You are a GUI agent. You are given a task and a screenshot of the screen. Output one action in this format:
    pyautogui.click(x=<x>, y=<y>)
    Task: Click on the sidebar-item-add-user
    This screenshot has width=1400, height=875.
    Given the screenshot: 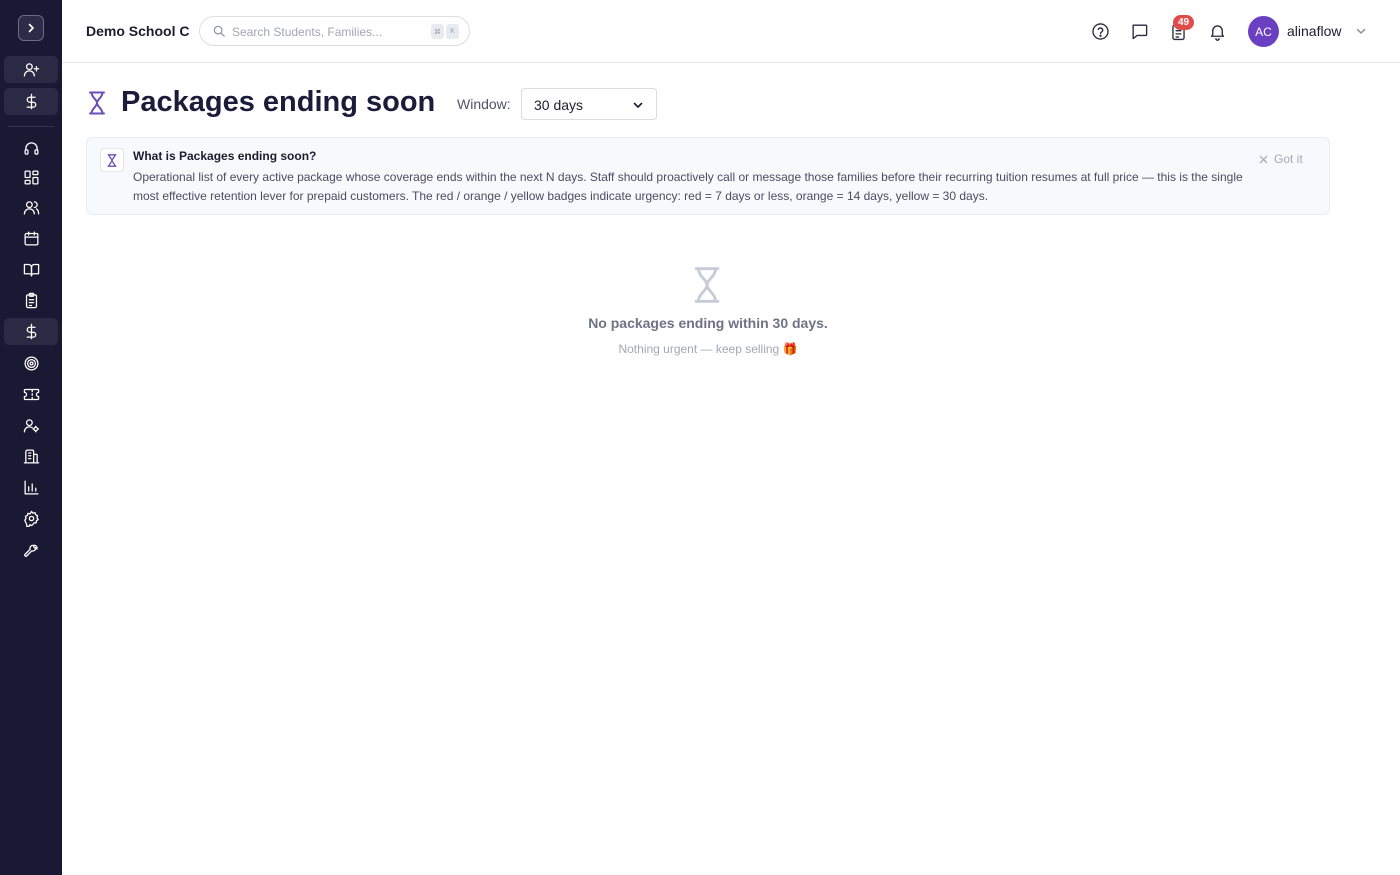 What is the action you would take?
    pyautogui.click(x=31, y=69)
    